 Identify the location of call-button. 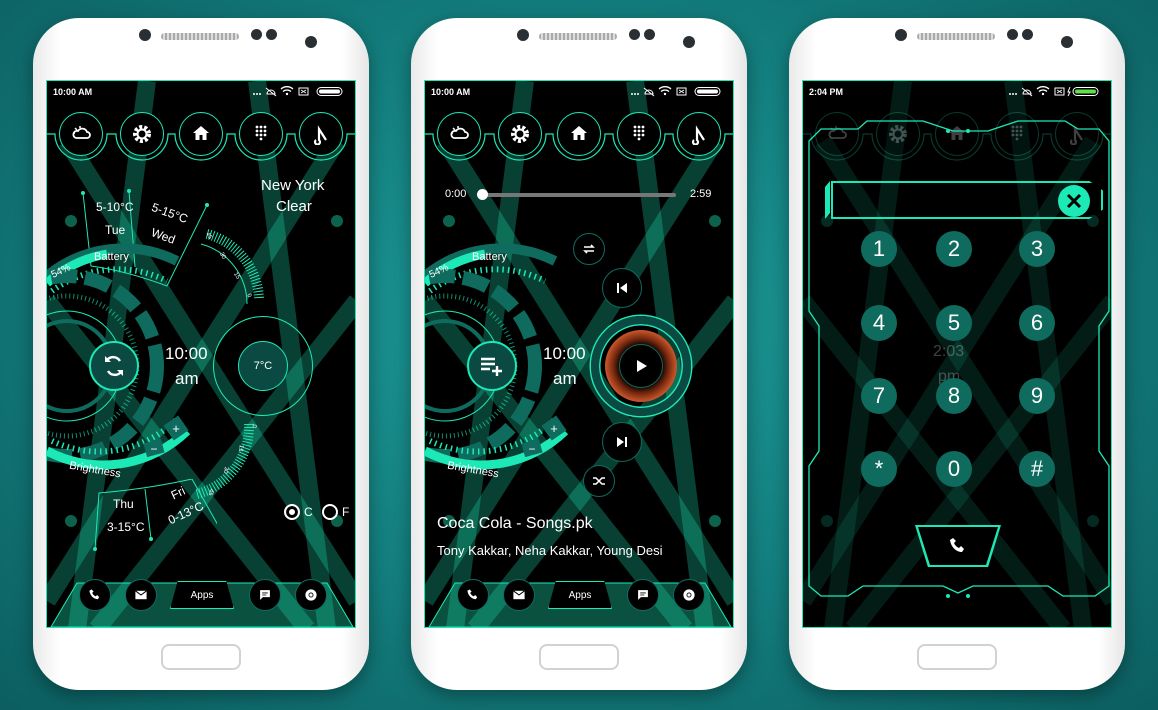
(958, 546).